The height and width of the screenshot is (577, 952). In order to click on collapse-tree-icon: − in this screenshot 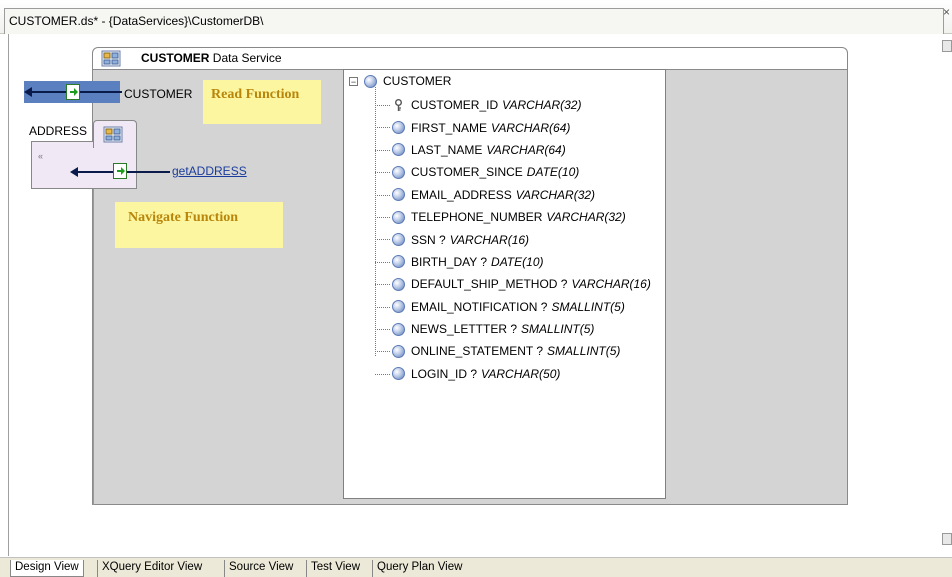, I will do `click(353, 81)`.